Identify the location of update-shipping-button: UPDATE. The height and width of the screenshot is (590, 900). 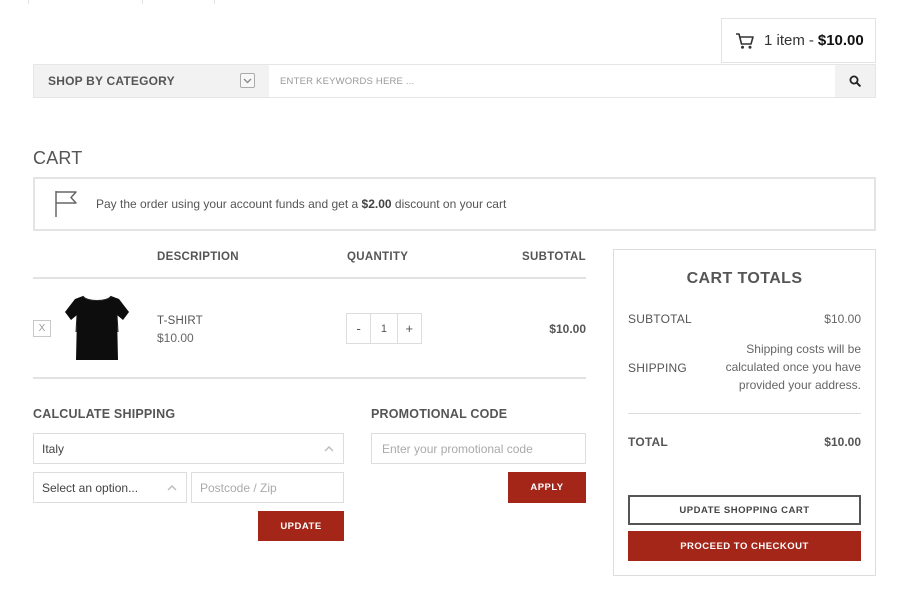
(301, 526).